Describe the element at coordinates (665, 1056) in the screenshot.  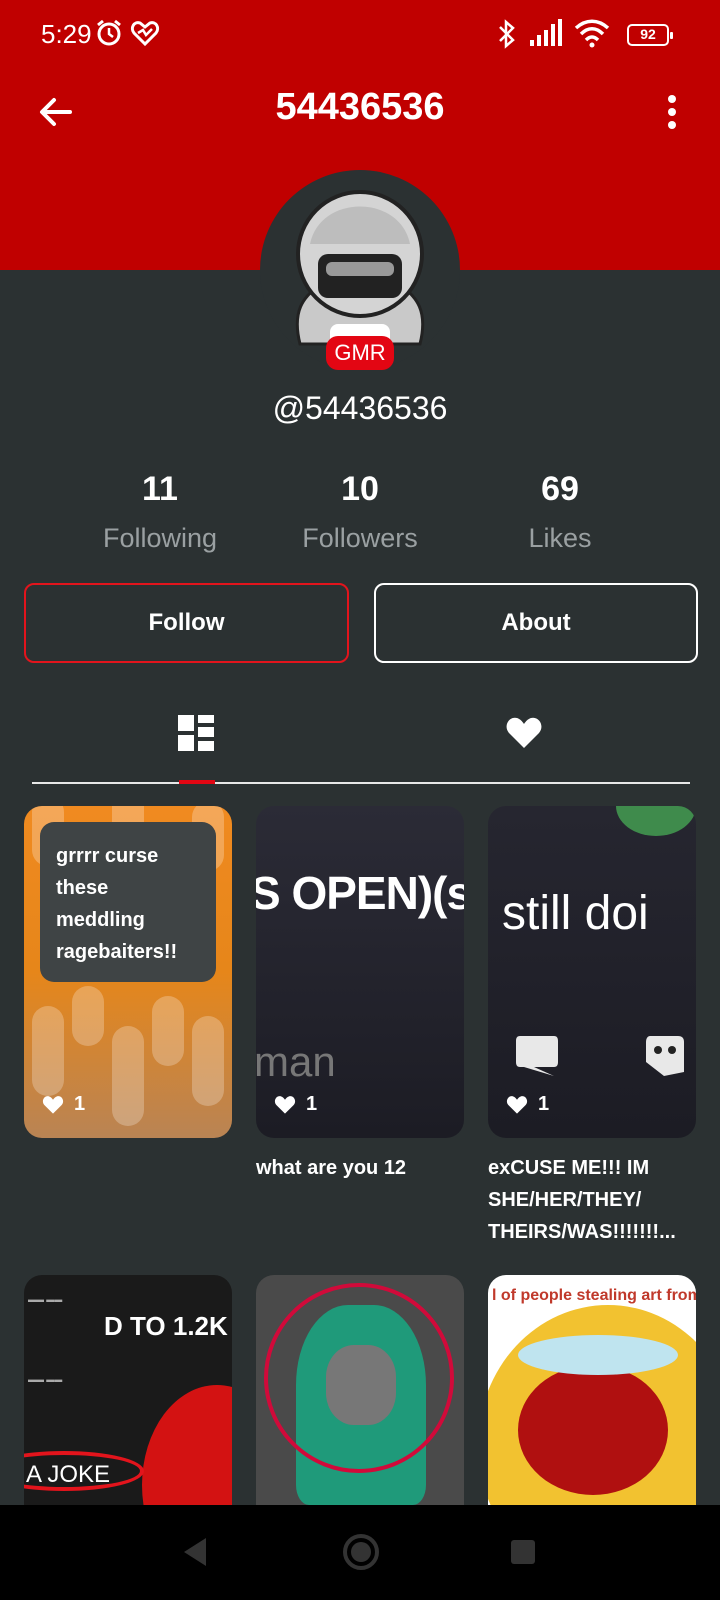
I see `ghost-face-icon` at that location.